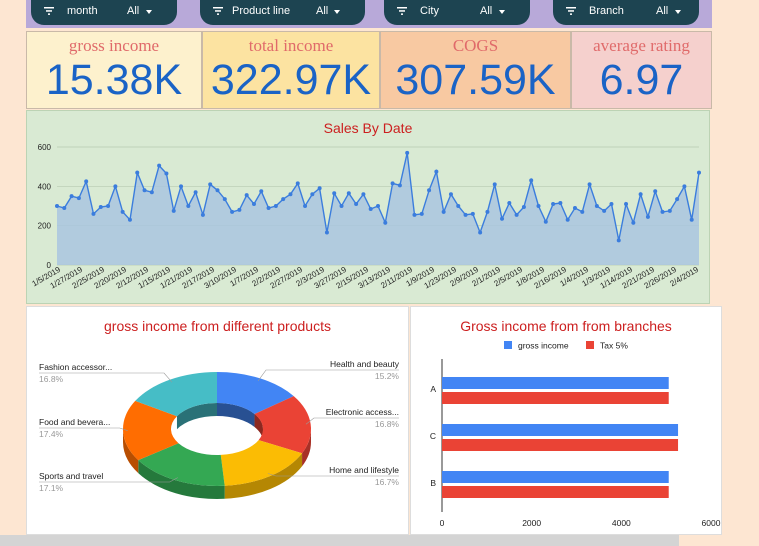 The width and height of the screenshot is (759, 546). Describe the element at coordinates (104, 12) in the screenshot. I see `filter-month: month All` at that location.